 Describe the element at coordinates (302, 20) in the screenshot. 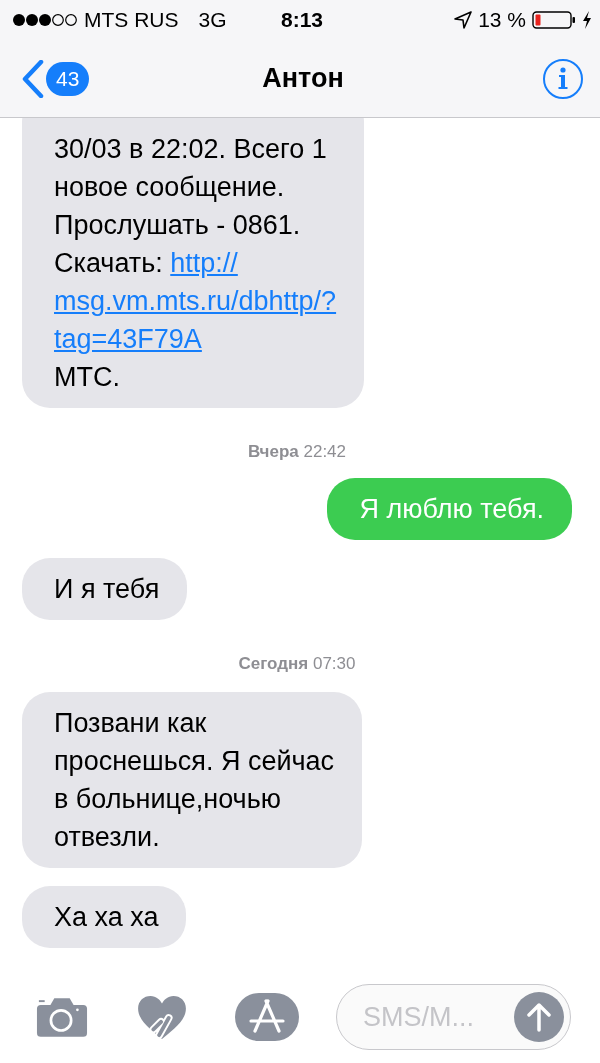

I see `clock-time: 8:13` at that location.